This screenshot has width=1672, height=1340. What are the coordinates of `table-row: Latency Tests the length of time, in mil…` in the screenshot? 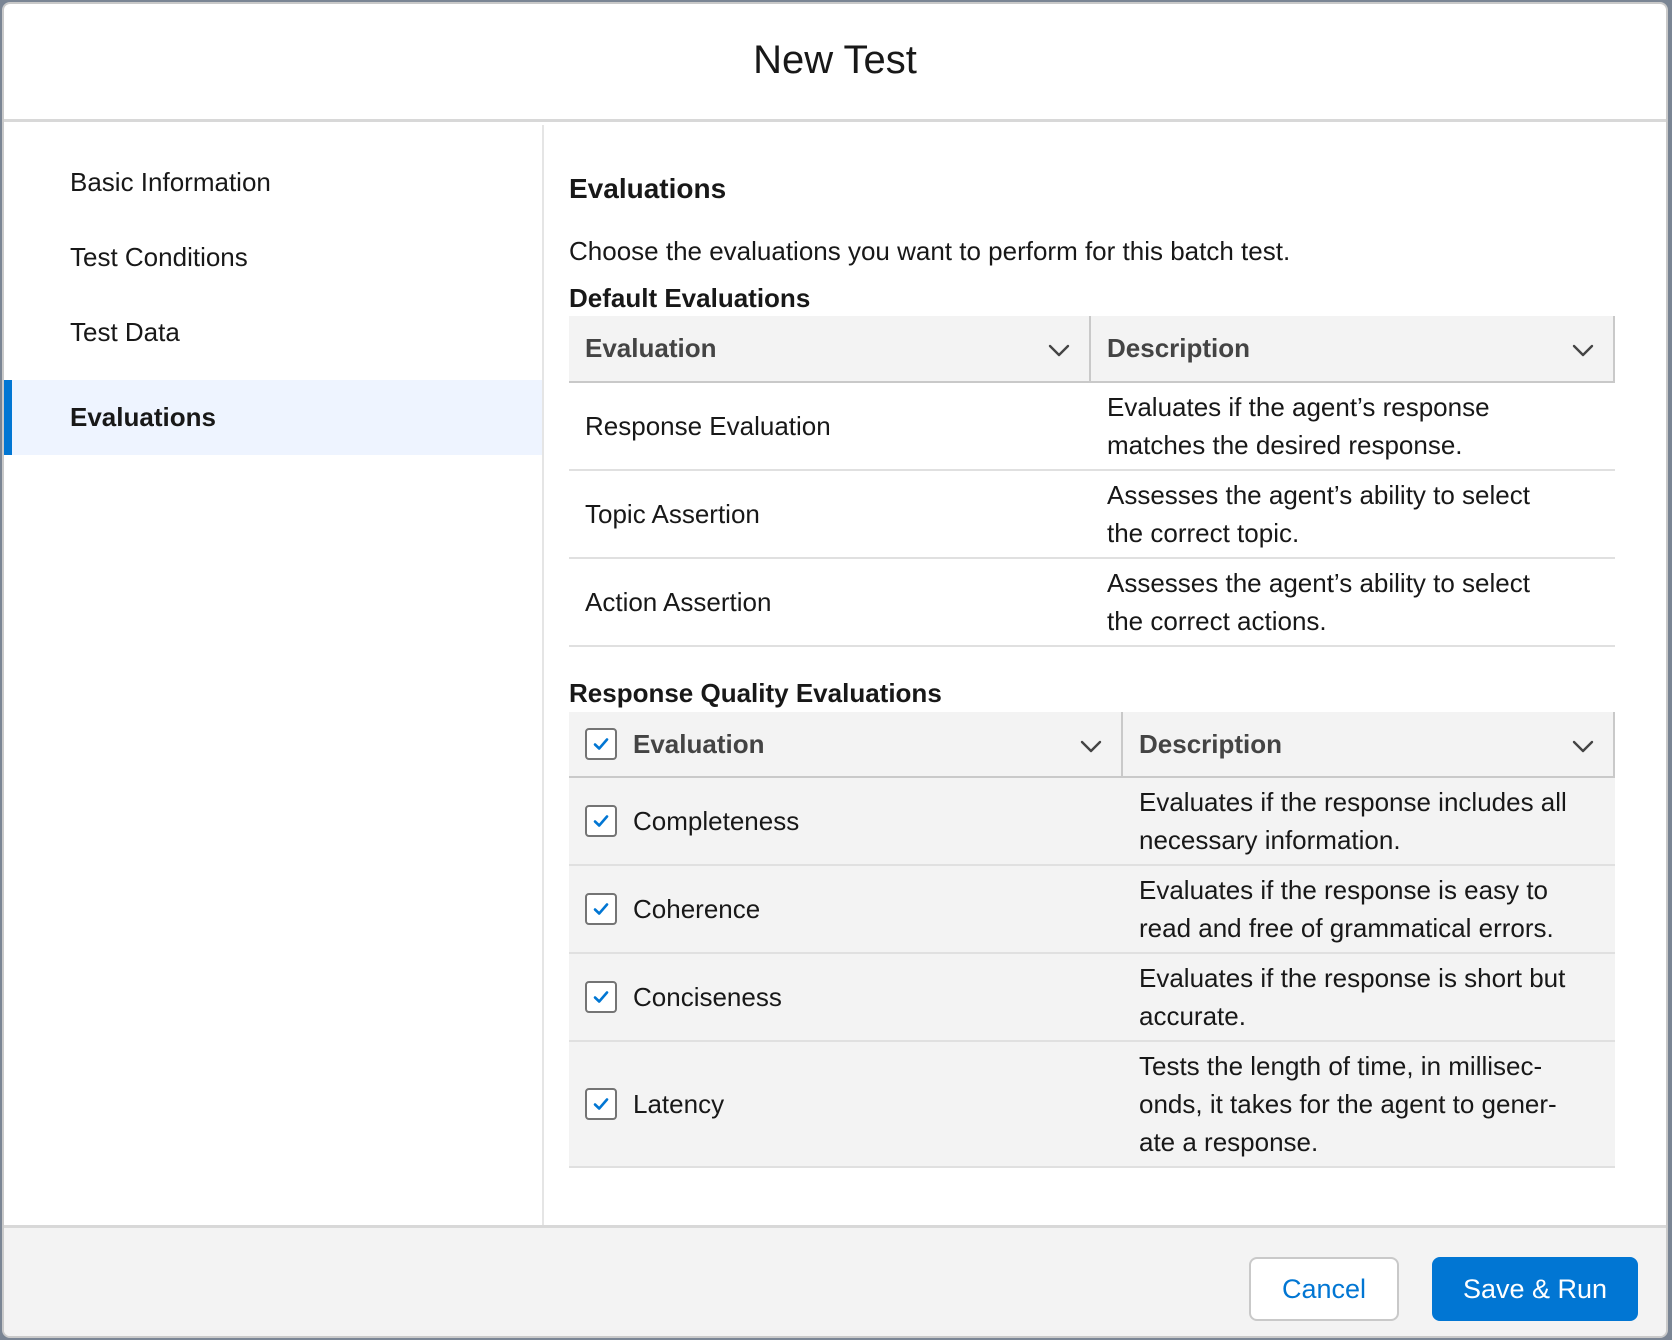 It's located at (1092, 1105).